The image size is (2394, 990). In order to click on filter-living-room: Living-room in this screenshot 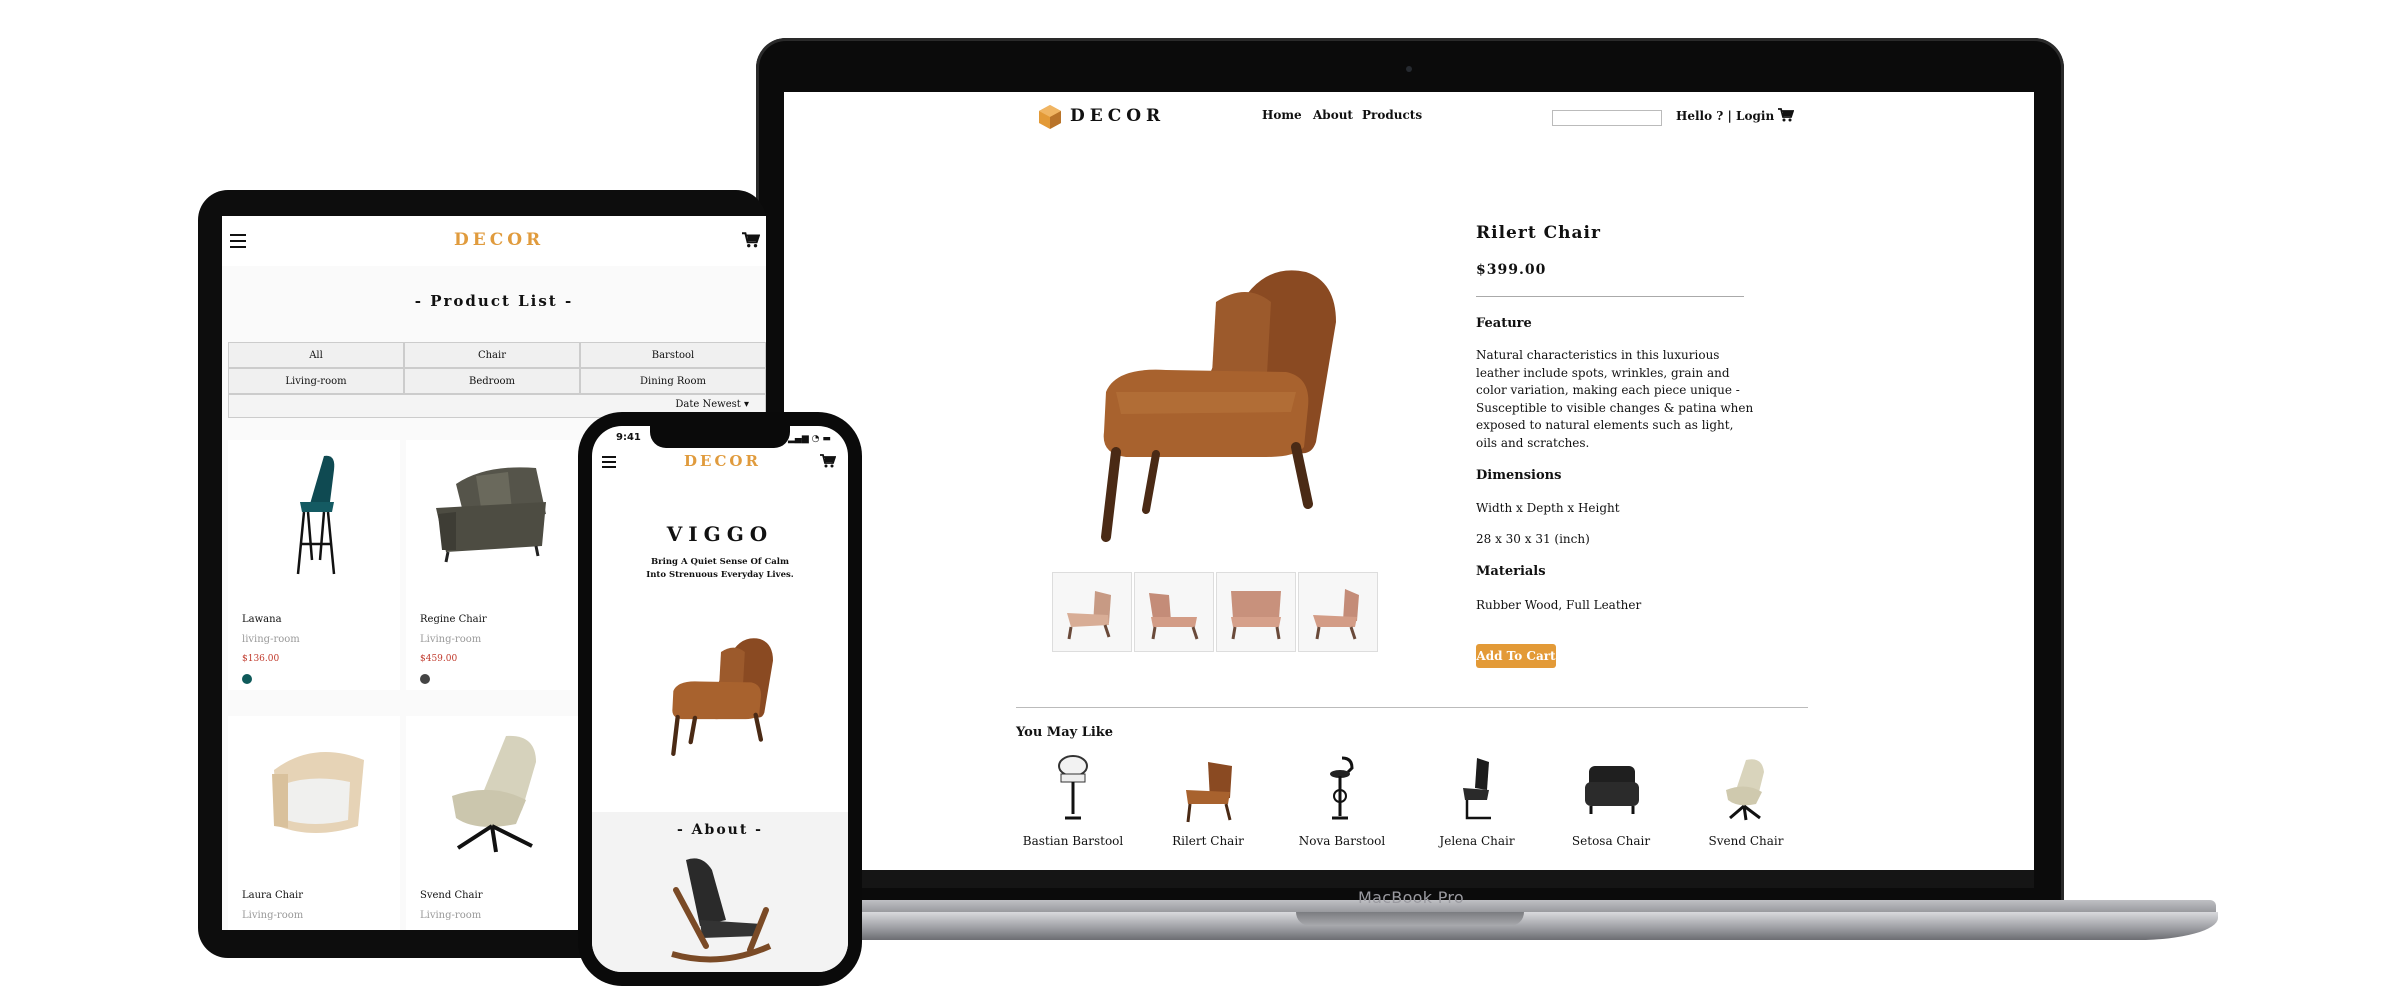, I will do `click(316, 381)`.